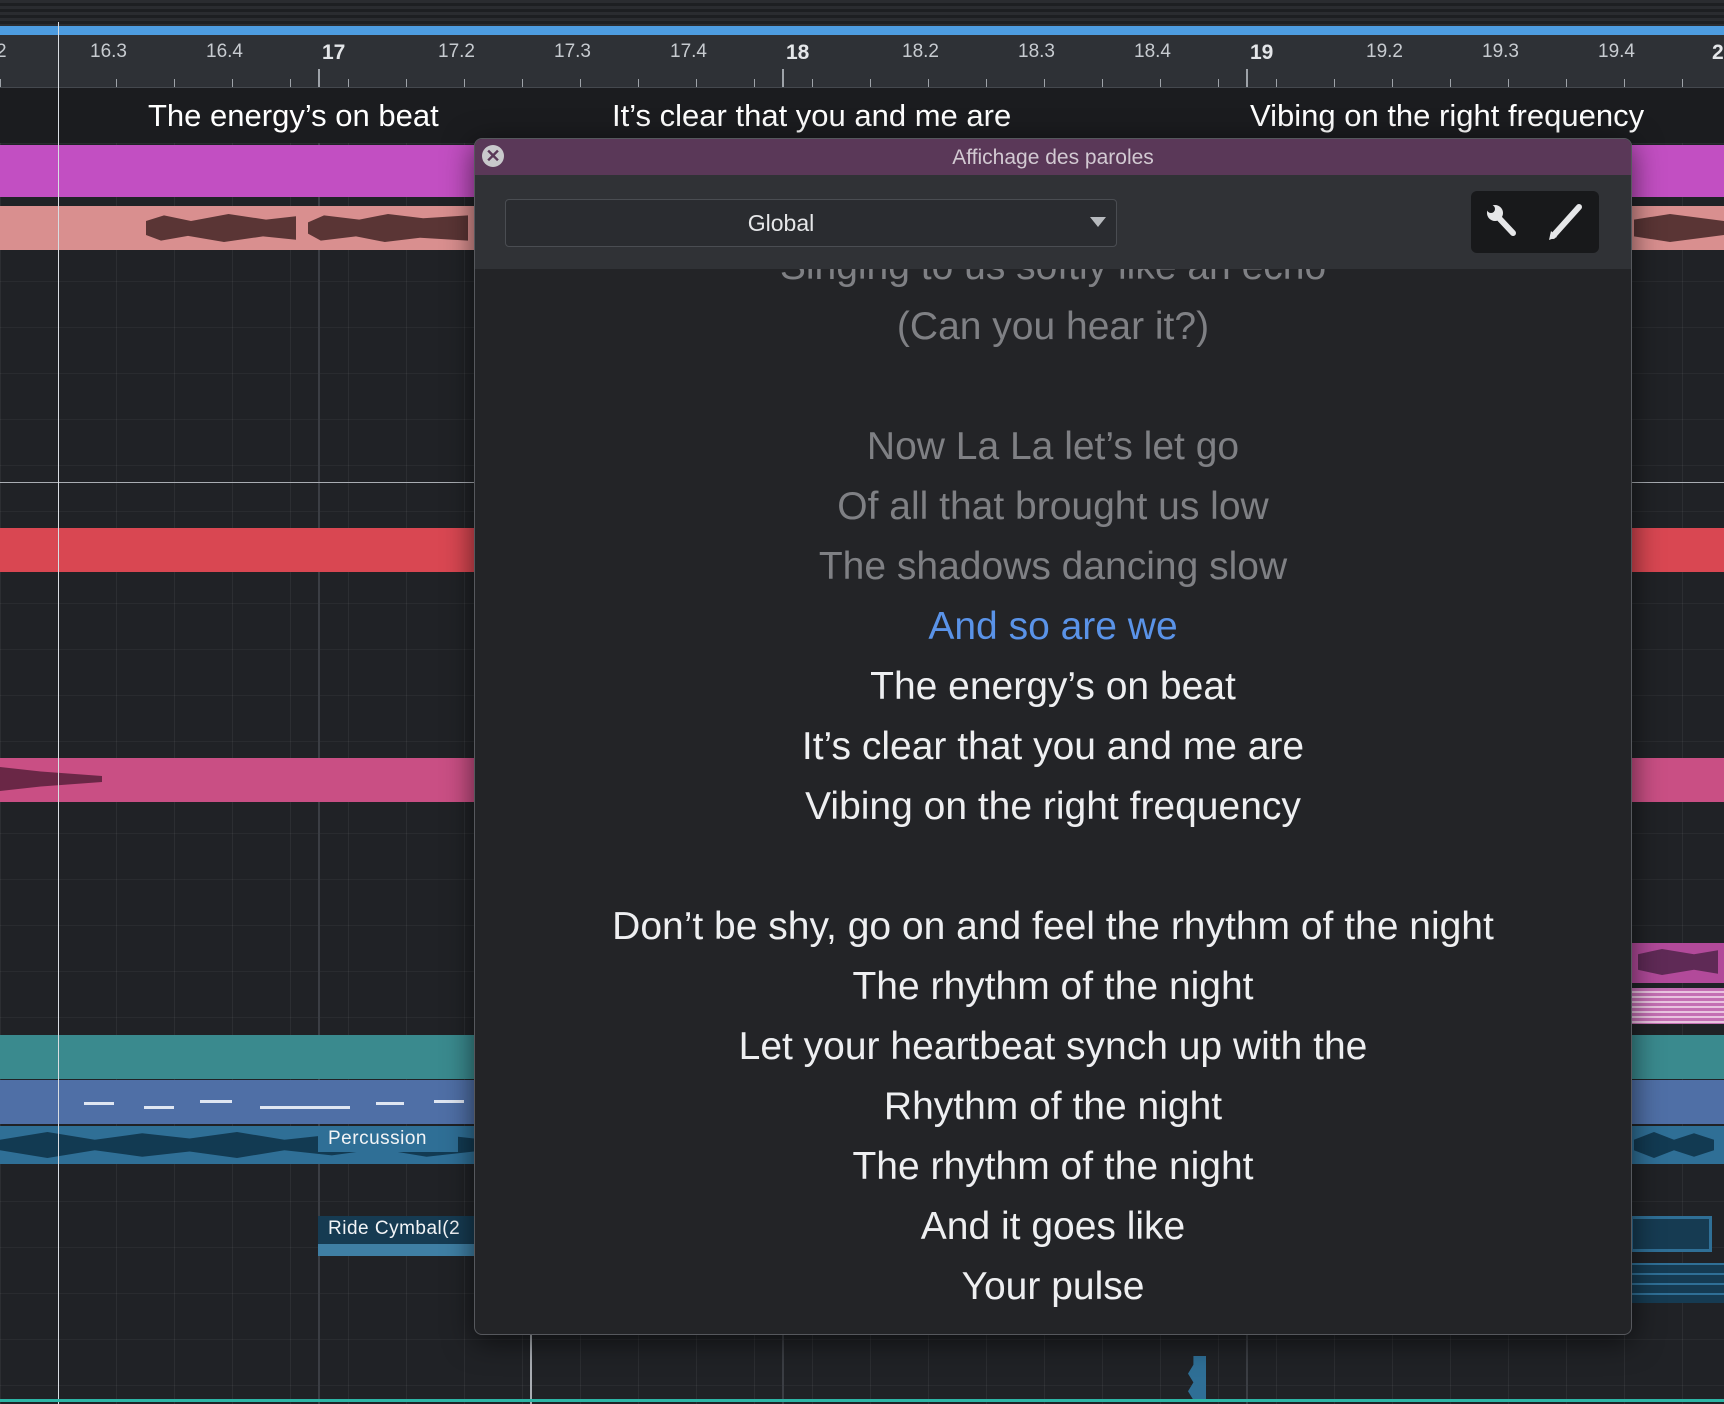  Describe the element at coordinates (377, 1138) in the screenshot. I see `percussion-clip-label: Percussion` at that location.